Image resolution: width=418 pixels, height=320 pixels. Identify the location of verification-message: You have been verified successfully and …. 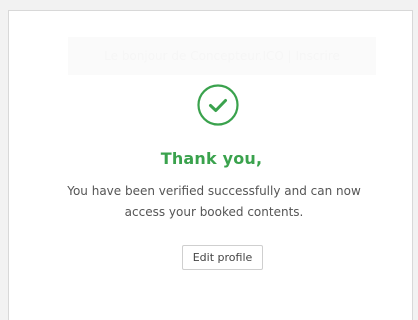
(214, 201).